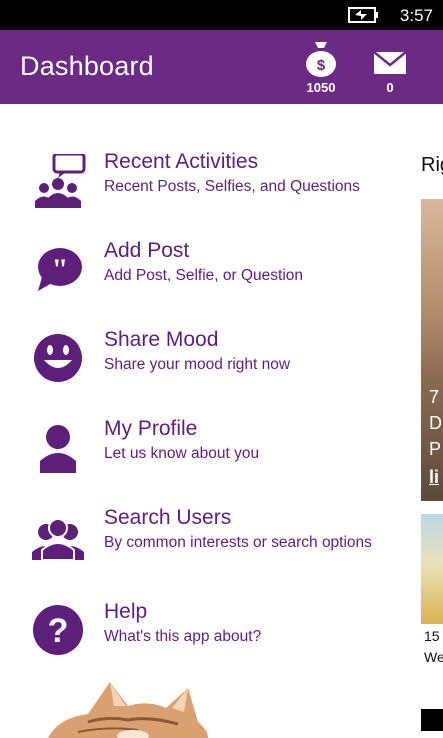 Image resolution: width=443 pixels, height=738 pixels. I want to click on menu-item-help: ? Help What's this app about?, so click(220, 635).